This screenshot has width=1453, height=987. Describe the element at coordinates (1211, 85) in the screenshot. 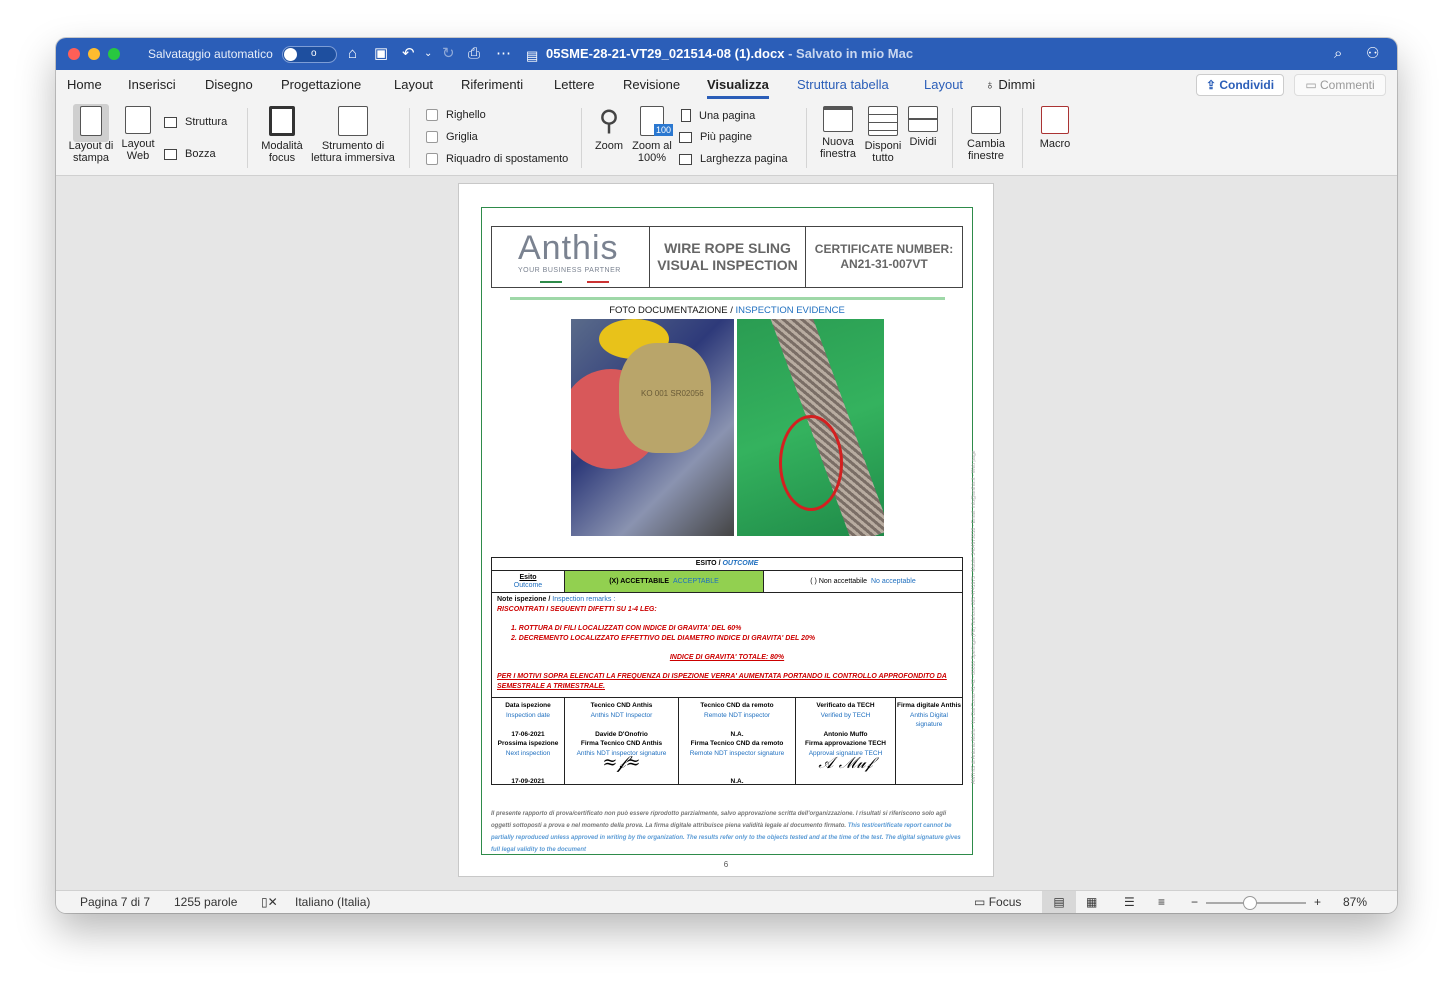

I see `share-icon: ⇪` at that location.